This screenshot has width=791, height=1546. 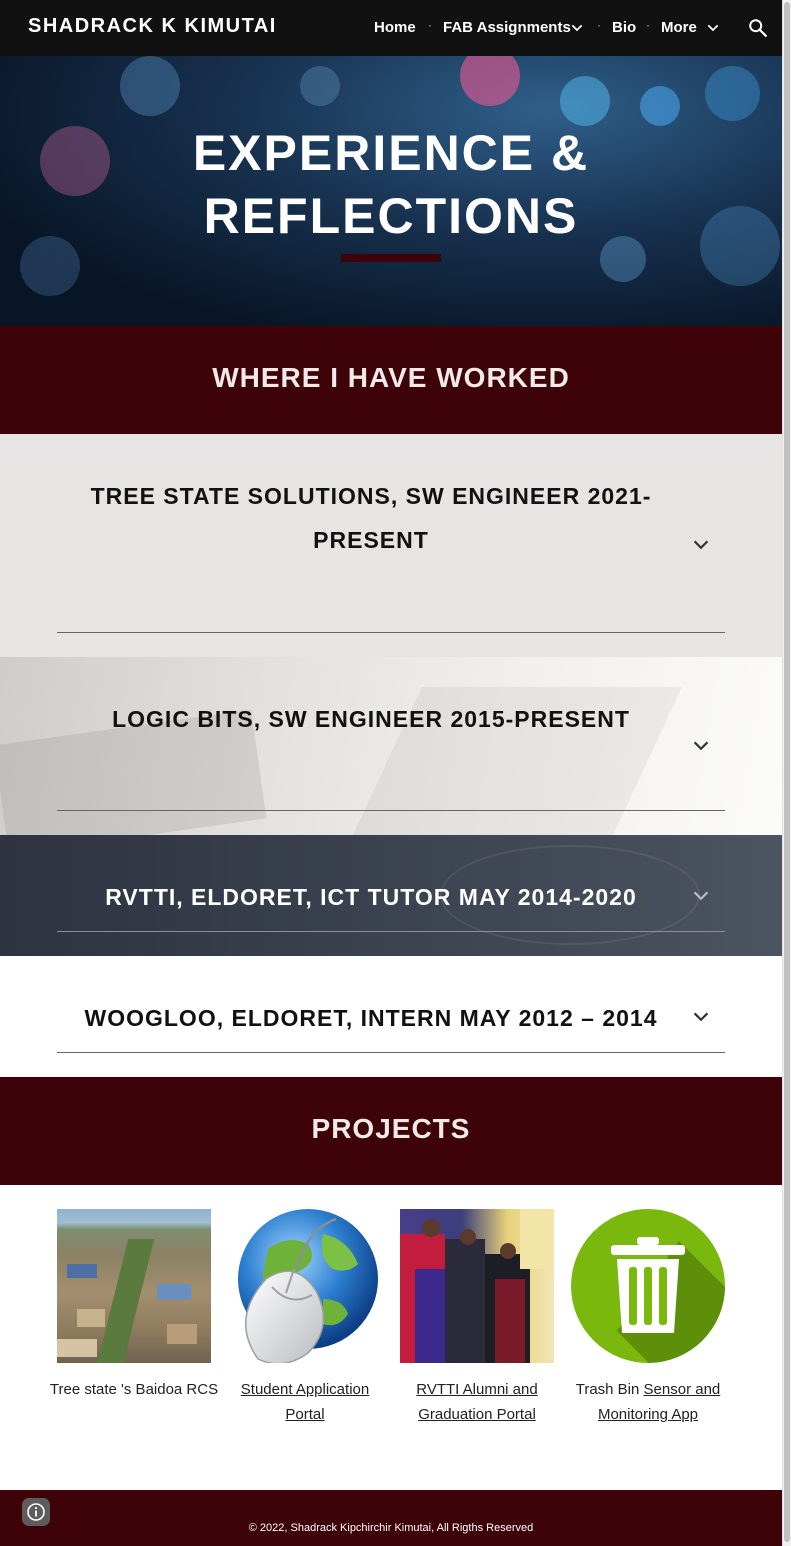 What do you see at coordinates (371, 496) in the screenshot?
I see `job-title-line: TREE STATE SOLUTIONS, SW ENGINEER 2021-` at bounding box center [371, 496].